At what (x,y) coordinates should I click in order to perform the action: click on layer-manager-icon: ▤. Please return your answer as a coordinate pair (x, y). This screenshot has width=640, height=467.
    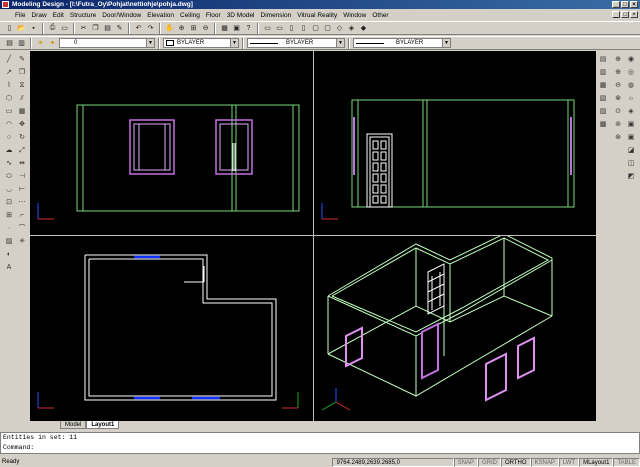
    Looking at the image, I should click on (9, 43).